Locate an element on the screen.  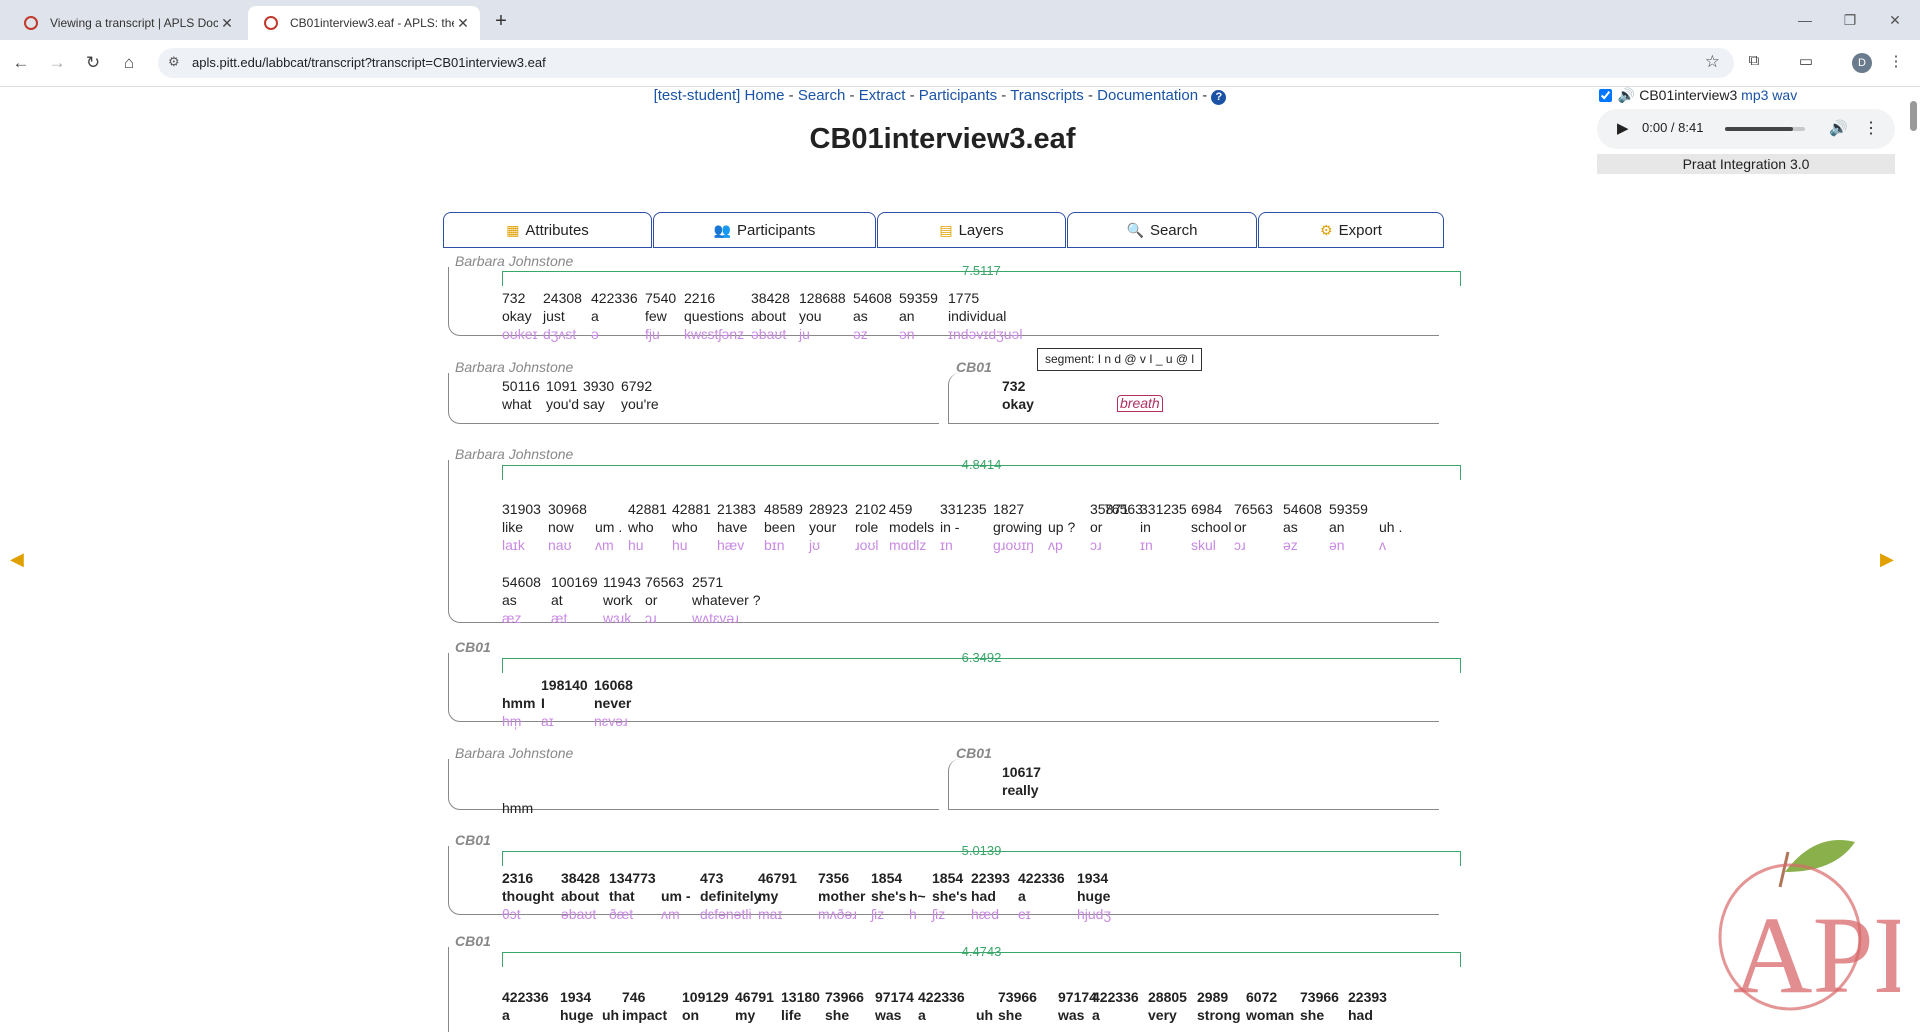
transcript-word: 100169 at æt is located at coordinates (574, 600).